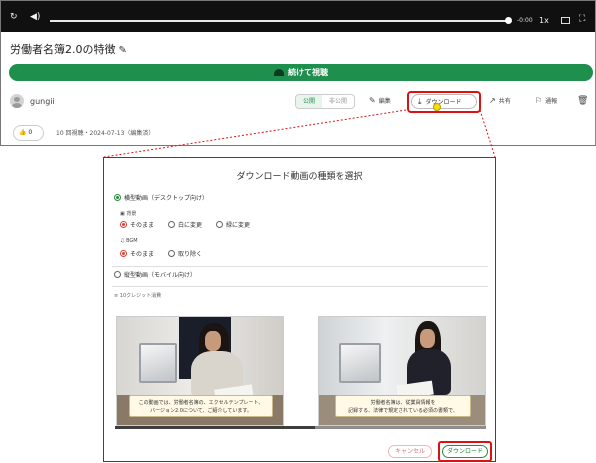 This screenshot has height=463, width=596. I want to click on thumb-caption-2: 労働者名簿は、従業員情報を 記録する、法律で規定されている必須の書類で、, so click(403, 406).